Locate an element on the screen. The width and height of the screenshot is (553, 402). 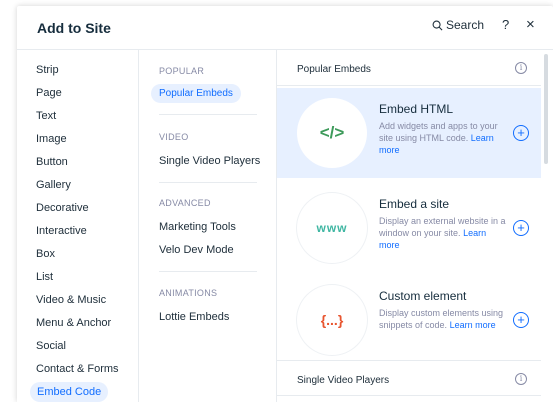
code-glyph: </> is located at coordinates (332, 132).